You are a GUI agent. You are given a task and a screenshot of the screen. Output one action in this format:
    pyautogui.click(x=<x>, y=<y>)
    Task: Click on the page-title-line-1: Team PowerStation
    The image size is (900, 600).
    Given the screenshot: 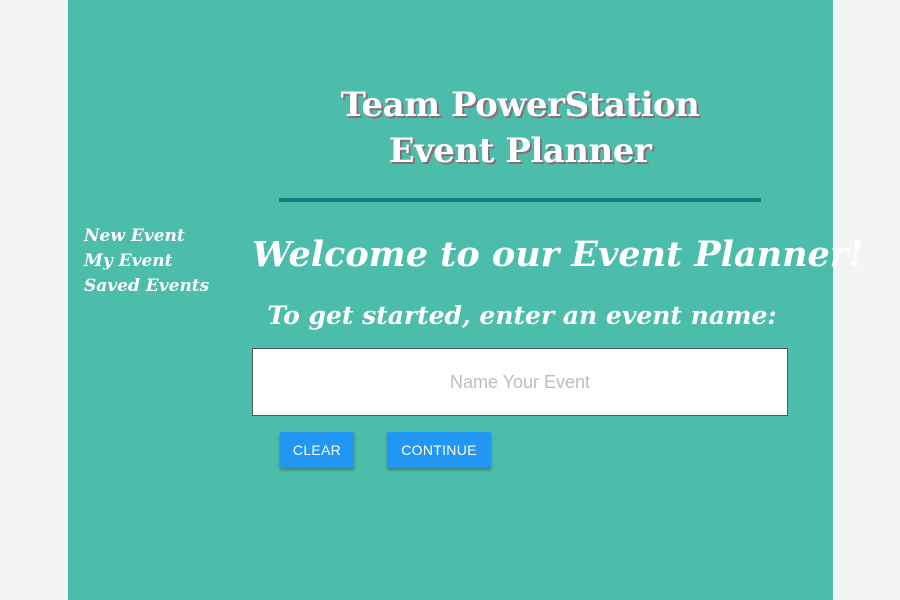 What is the action you would take?
    pyautogui.click(x=520, y=105)
    